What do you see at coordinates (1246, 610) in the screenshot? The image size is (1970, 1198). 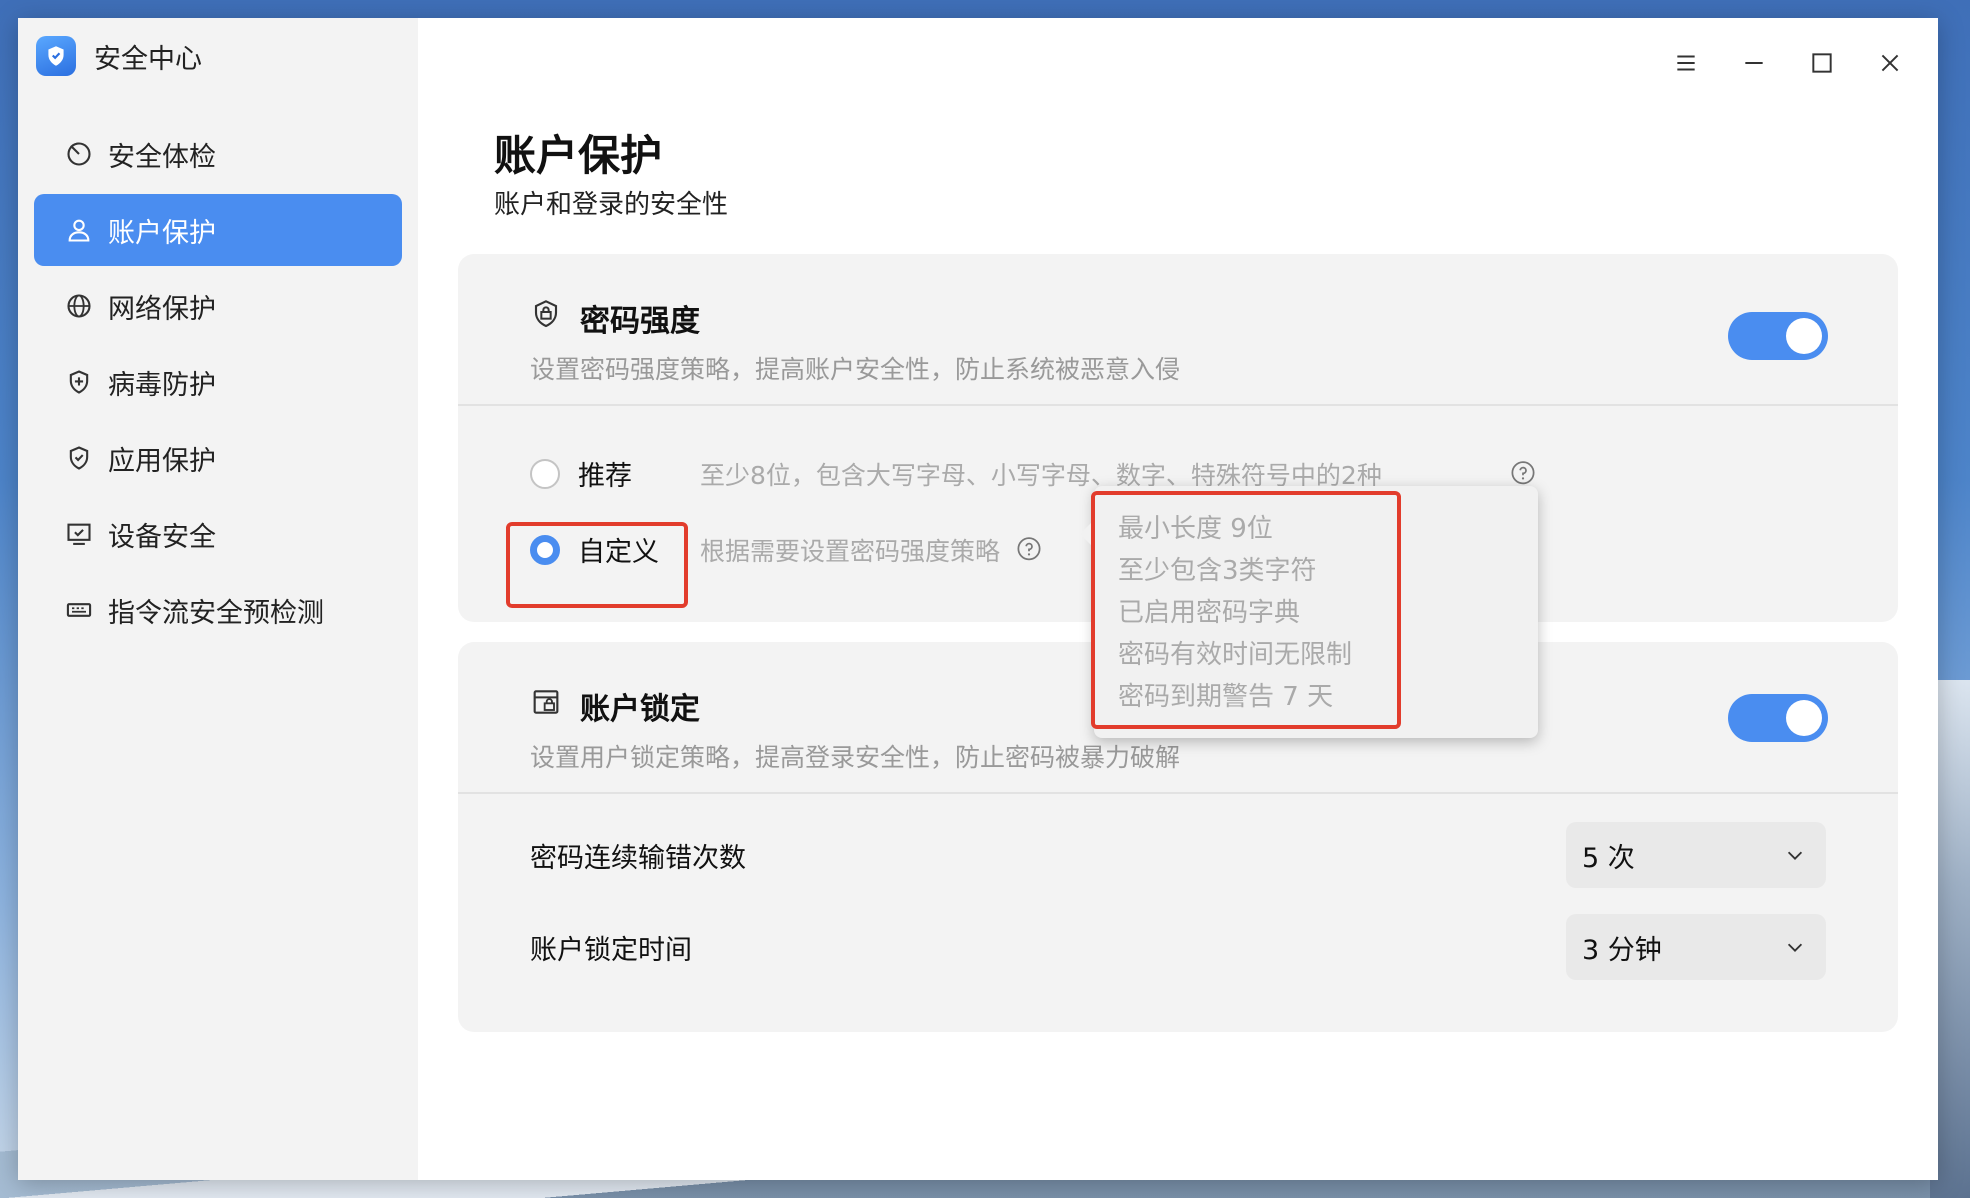 I see `tooltip-highlight-box` at bounding box center [1246, 610].